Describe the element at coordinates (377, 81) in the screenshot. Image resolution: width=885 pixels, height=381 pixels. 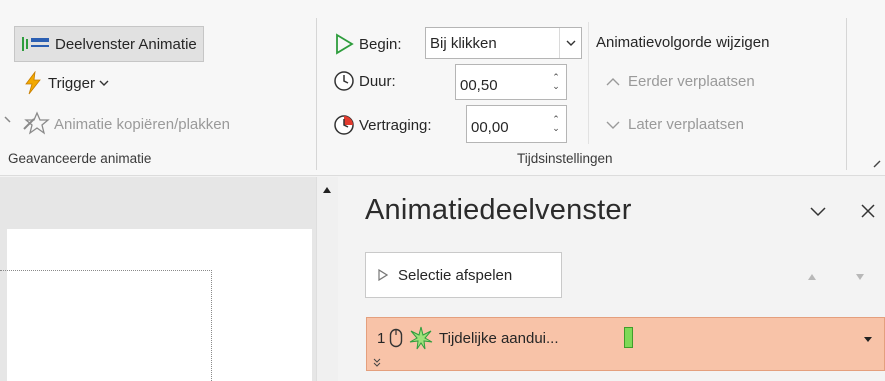
I see `duration-label: Duur:` at that location.